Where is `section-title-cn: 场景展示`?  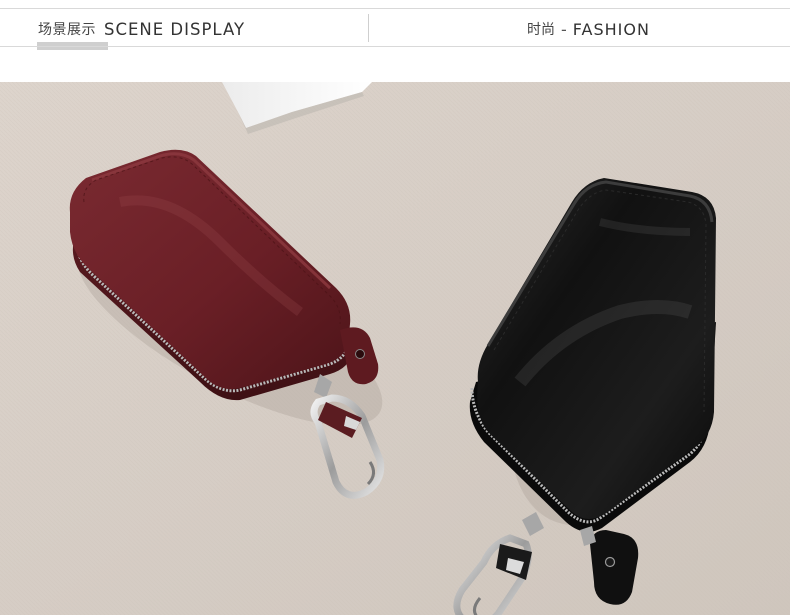
section-title-cn: 场景展示 is located at coordinates (67, 30).